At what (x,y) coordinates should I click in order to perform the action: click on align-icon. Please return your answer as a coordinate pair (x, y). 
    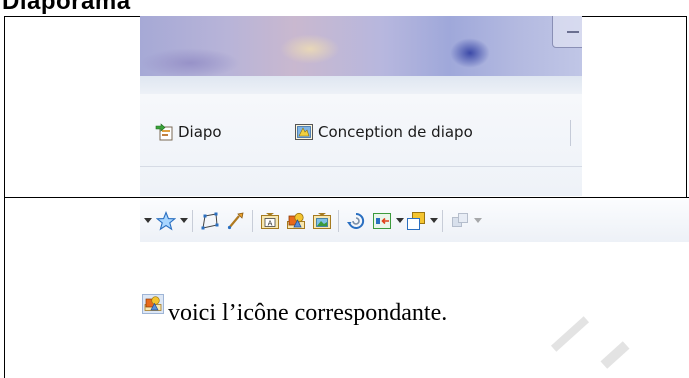
    Looking at the image, I should click on (382, 221).